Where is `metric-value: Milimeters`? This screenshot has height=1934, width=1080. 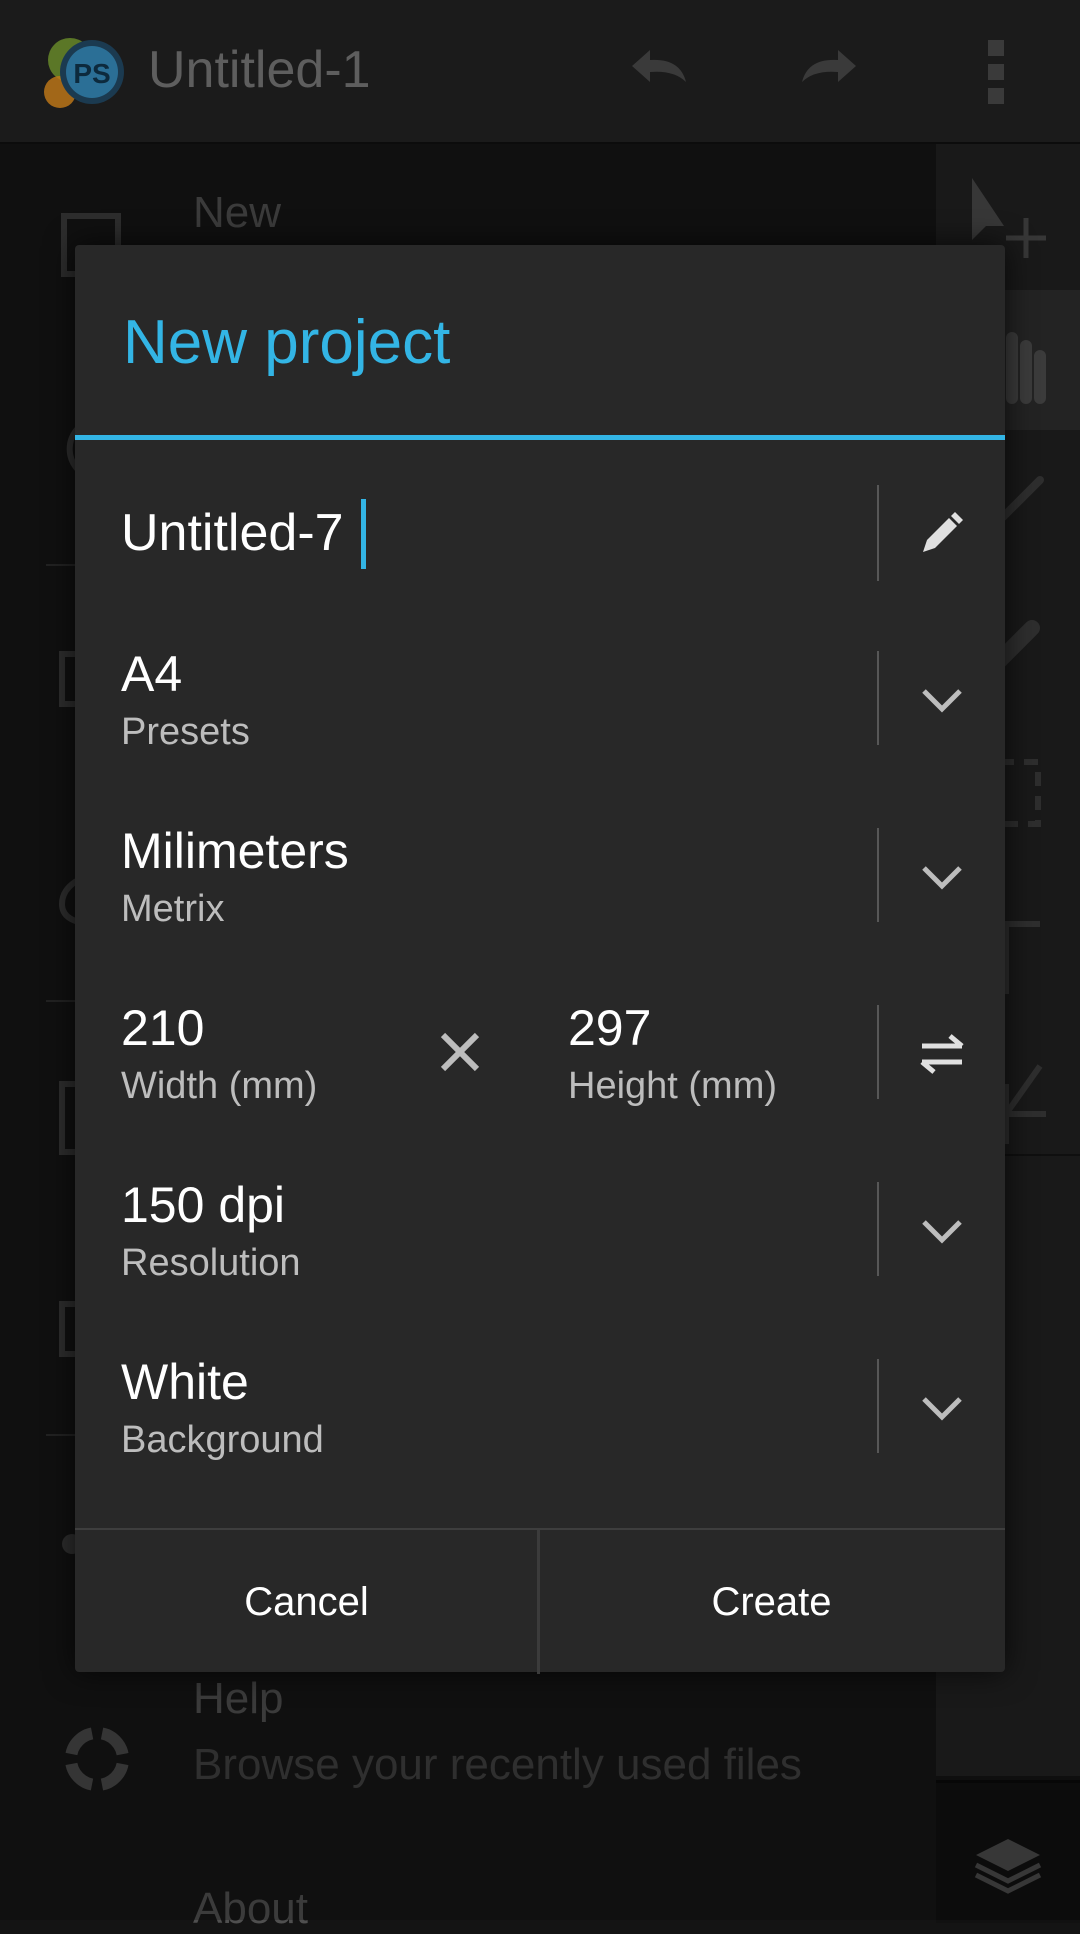
metric-value: Milimeters is located at coordinates (235, 851).